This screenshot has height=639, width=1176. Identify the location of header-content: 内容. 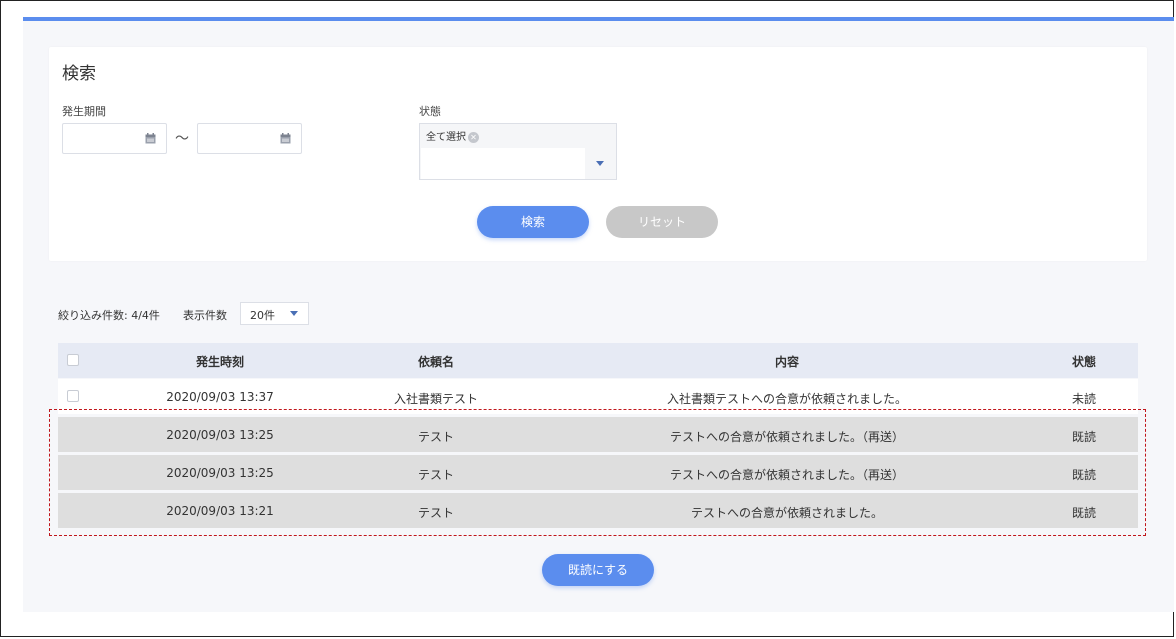
(787, 361).